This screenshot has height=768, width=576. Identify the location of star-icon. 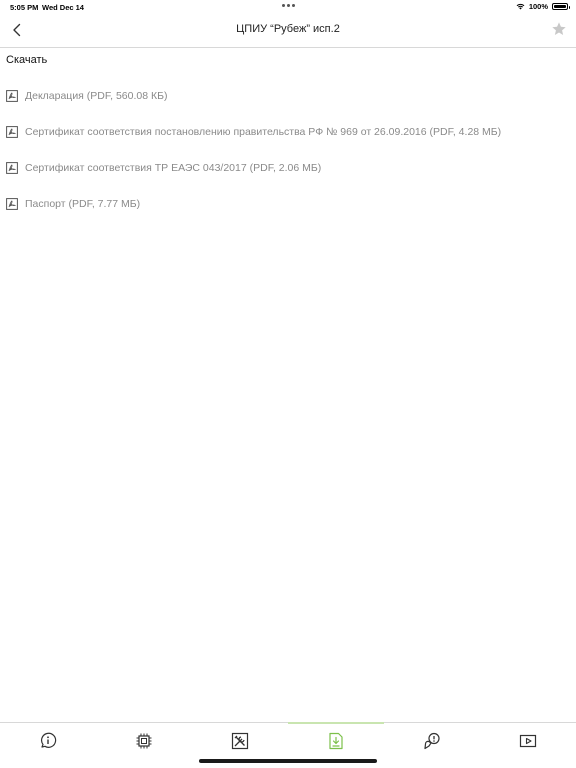
(559, 28).